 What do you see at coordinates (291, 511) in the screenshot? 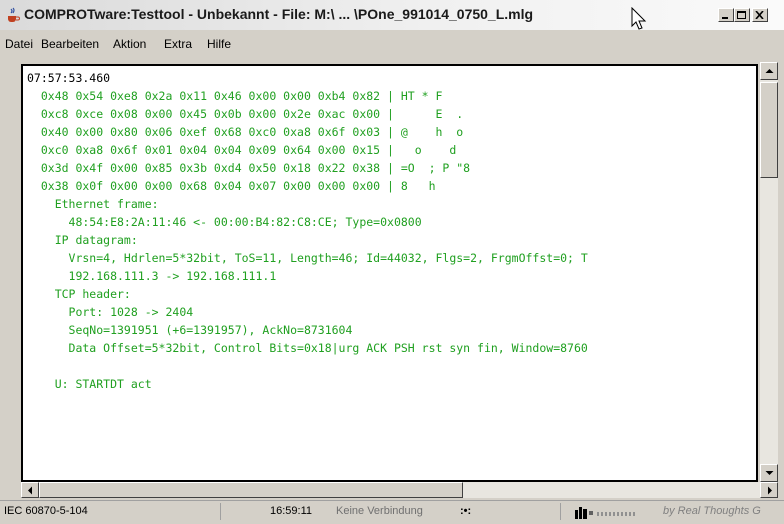
I see `status-time: 16:59:11` at bounding box center [291, 511].